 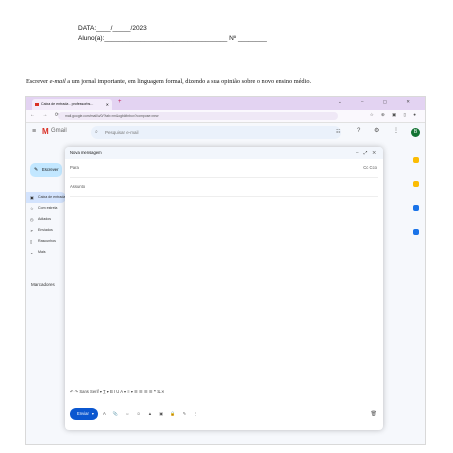 I want to click on send-label: Enviar, so click(x=83, y=413).